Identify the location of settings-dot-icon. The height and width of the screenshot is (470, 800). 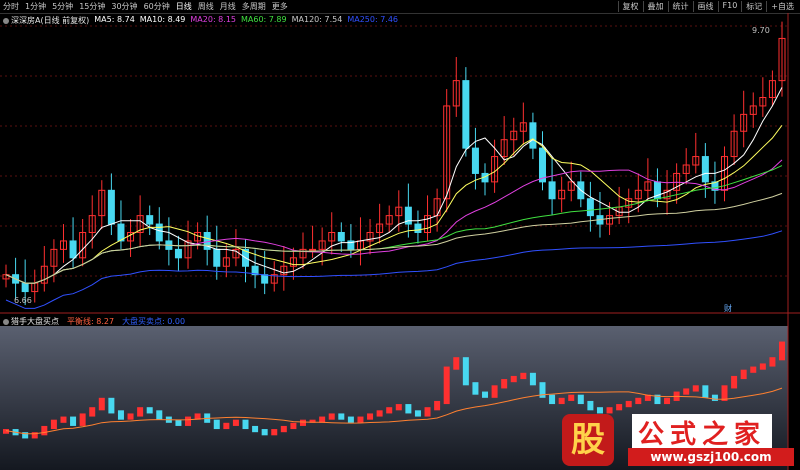
(6, 321).